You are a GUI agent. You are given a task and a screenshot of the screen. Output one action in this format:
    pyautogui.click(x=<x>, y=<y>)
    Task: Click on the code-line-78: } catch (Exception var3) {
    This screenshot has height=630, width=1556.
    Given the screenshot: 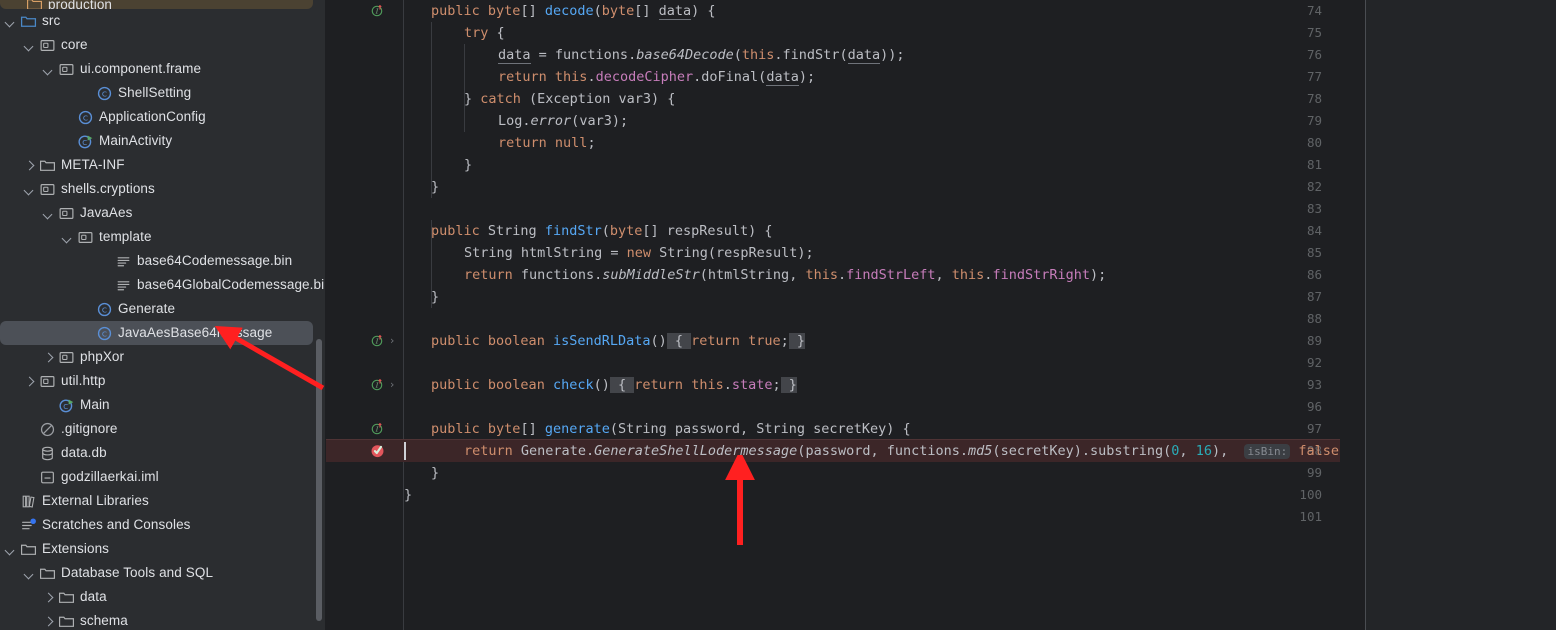 What is the action you would take?
    pyautogui.click(x=539, y=99)
    